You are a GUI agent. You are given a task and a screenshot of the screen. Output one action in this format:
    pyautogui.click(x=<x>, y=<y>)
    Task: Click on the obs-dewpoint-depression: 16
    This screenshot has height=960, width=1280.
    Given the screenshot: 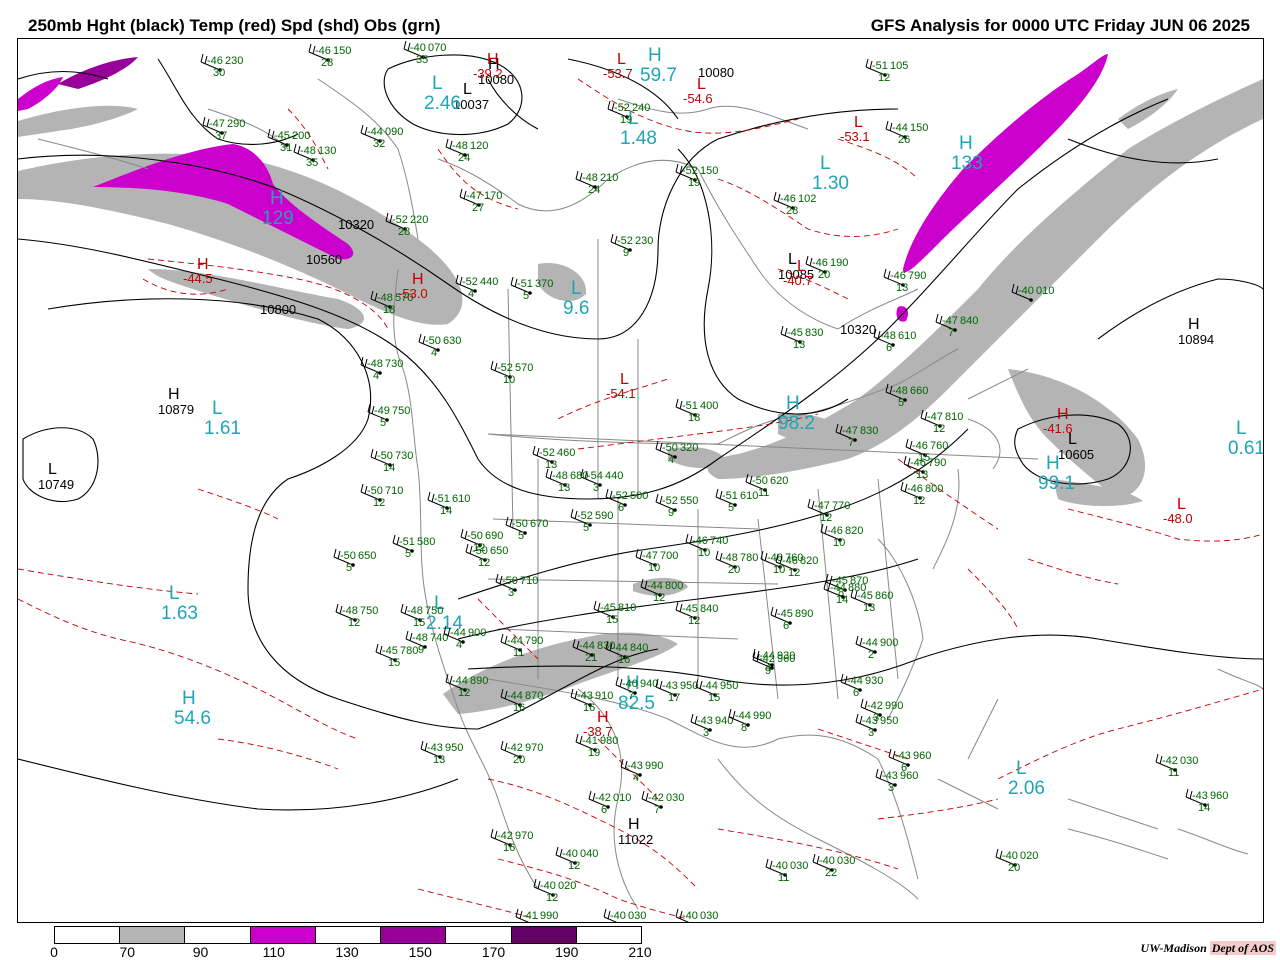 What is the action you would take?
    pyautogui.click(x=509, y=848)
    